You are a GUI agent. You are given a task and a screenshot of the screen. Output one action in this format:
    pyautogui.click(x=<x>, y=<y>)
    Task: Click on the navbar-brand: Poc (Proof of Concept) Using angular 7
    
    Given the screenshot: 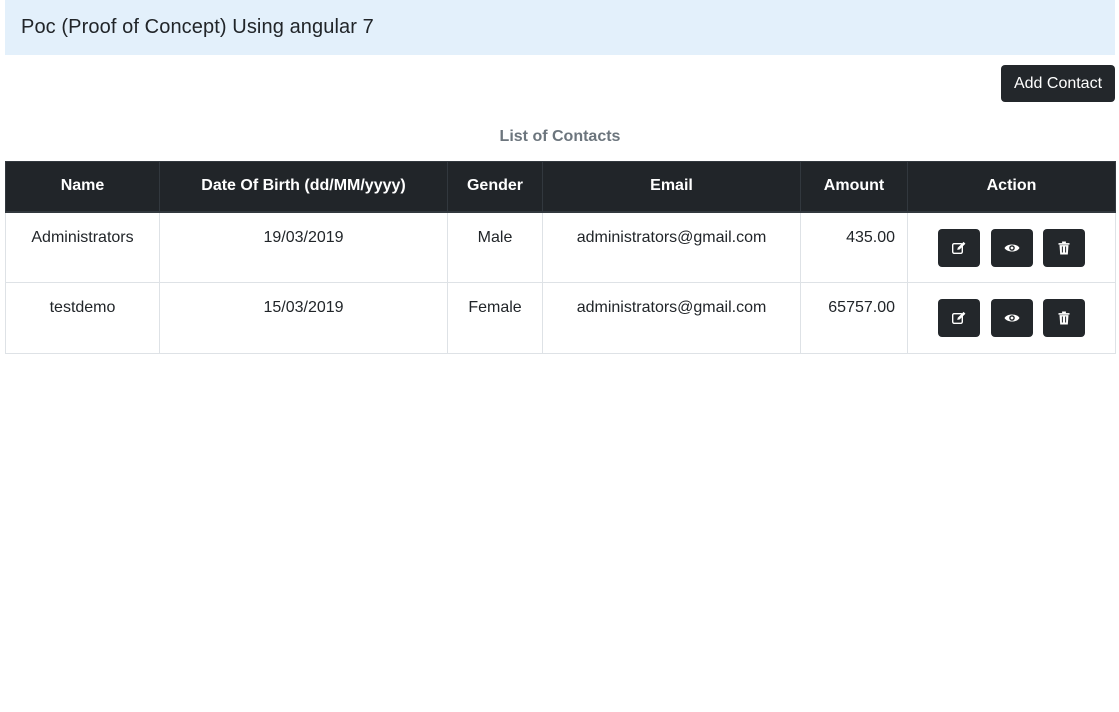 What is the action you would take?
    pyautogui.click(x=197, y=27)
    